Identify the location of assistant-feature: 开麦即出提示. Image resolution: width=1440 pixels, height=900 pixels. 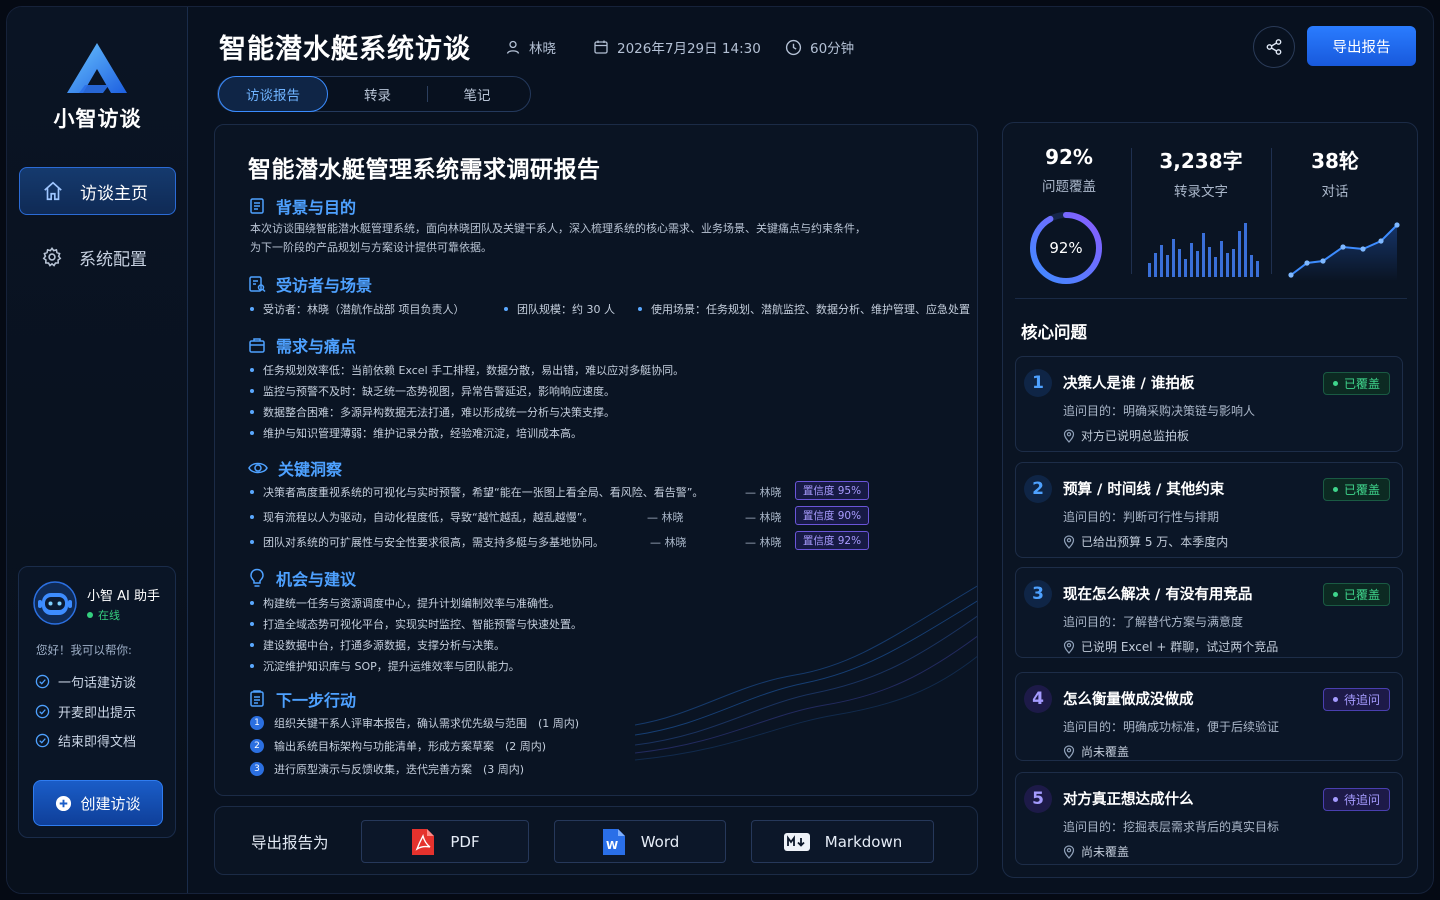
(85, 711).